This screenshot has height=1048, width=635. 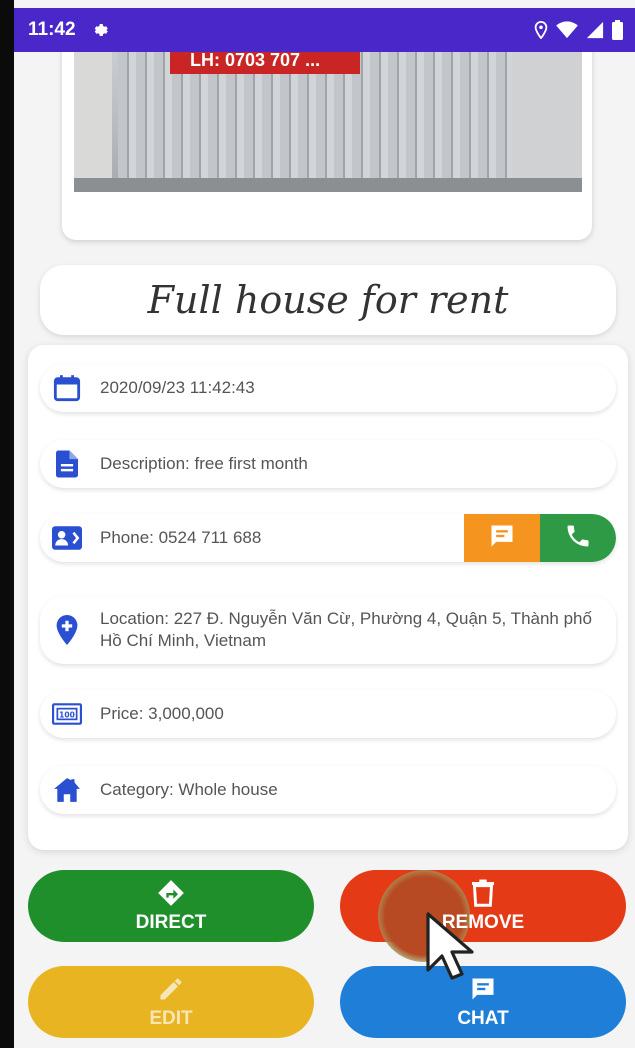 I want to click on price-row: 100 Price: 3,000,000, so click(x=328, y=714).